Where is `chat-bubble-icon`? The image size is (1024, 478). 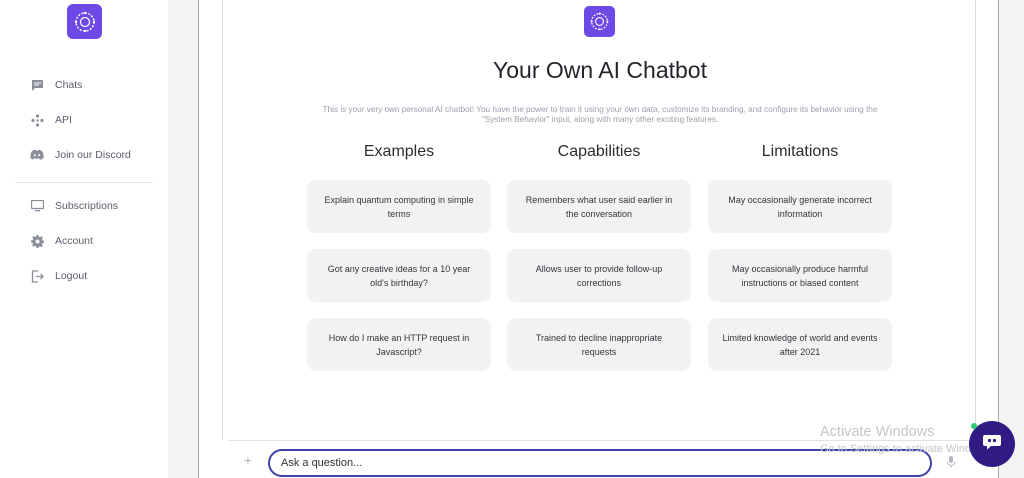 chat-bubble-icon is located at coordinates (992, 444).